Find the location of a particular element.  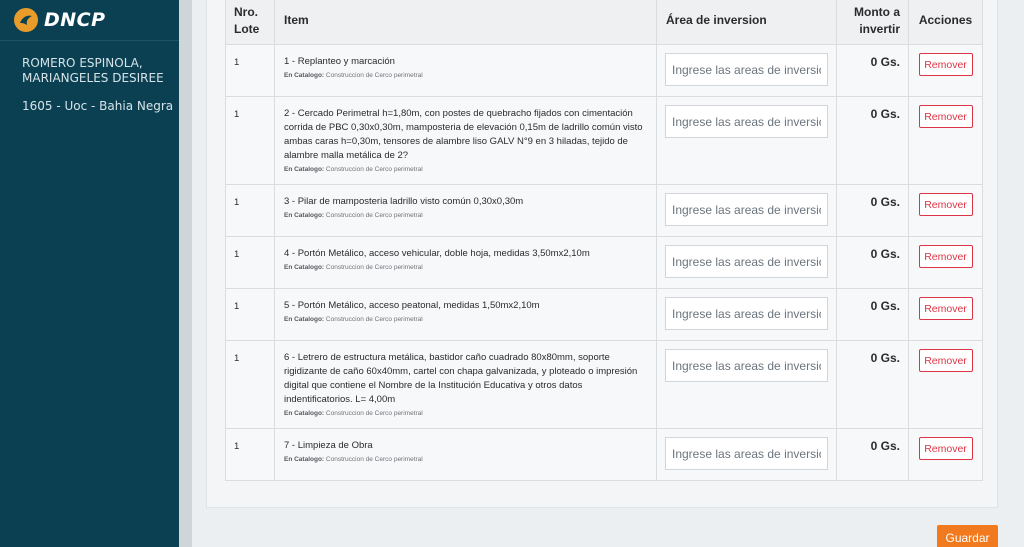

header-monto: Monto a invertir is located at coordinates (872, 22).